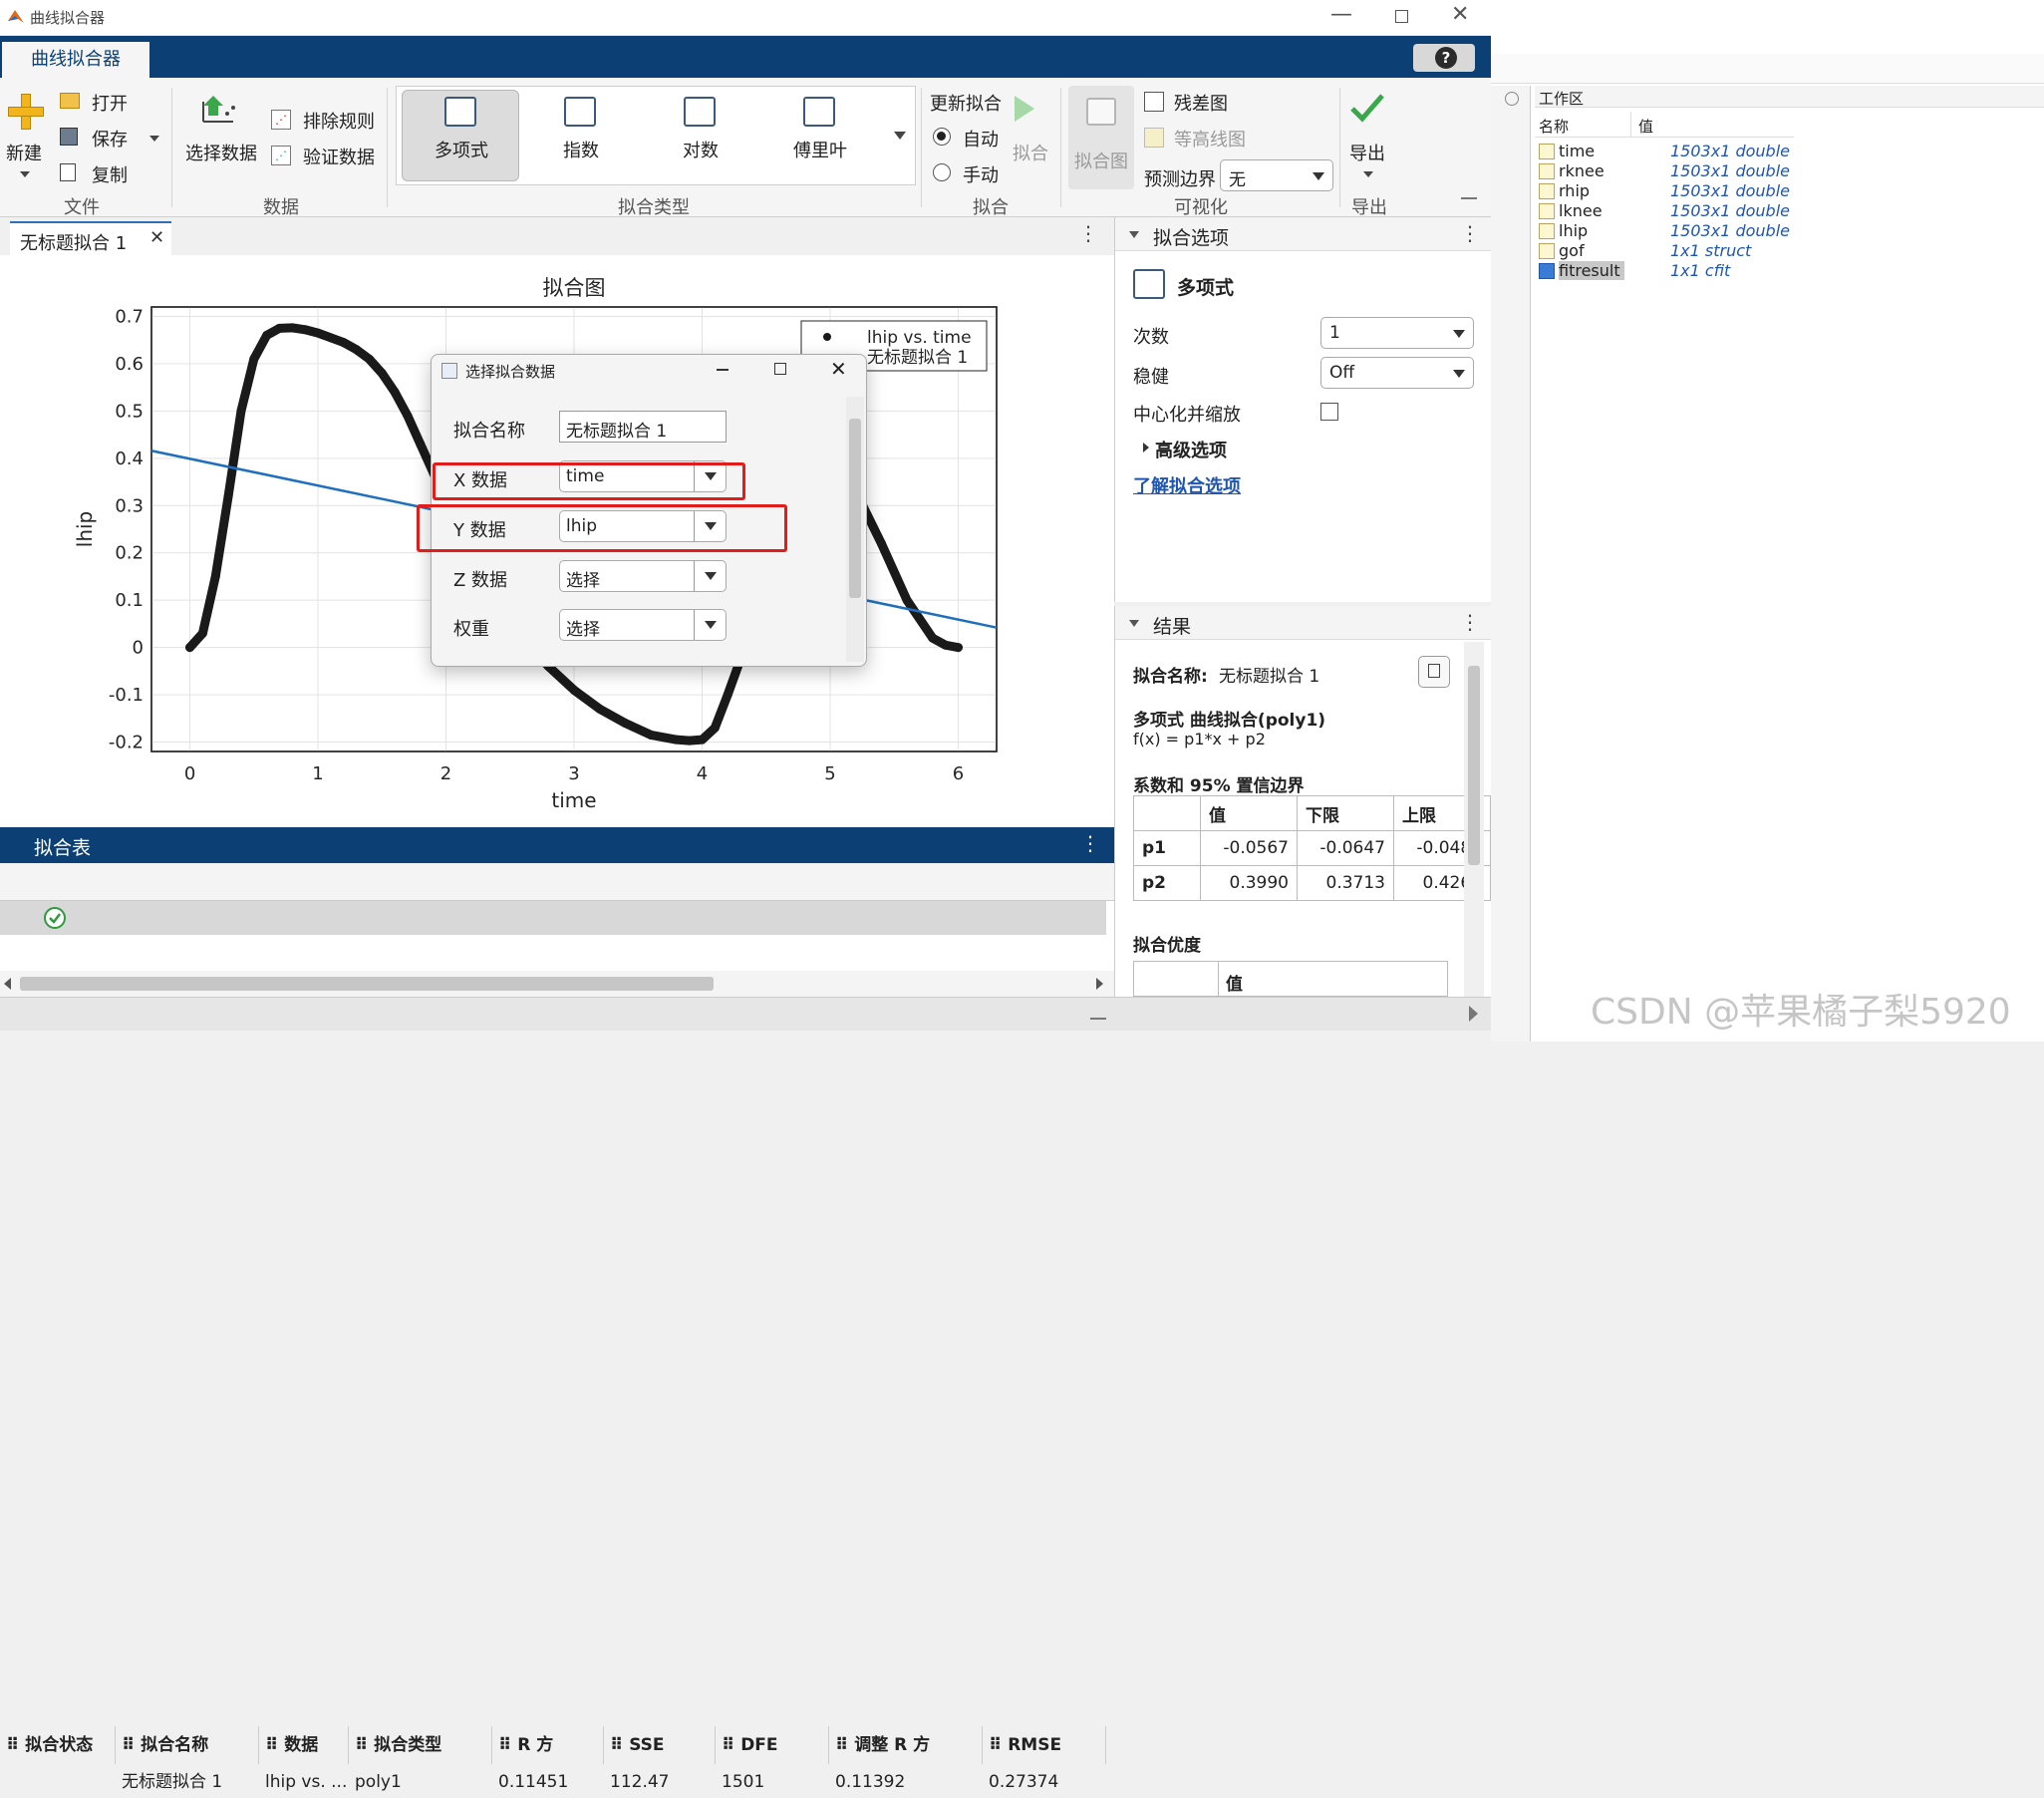  I want to click on model-equation: f(x) = p1*x + p2, so click(1199, 739).